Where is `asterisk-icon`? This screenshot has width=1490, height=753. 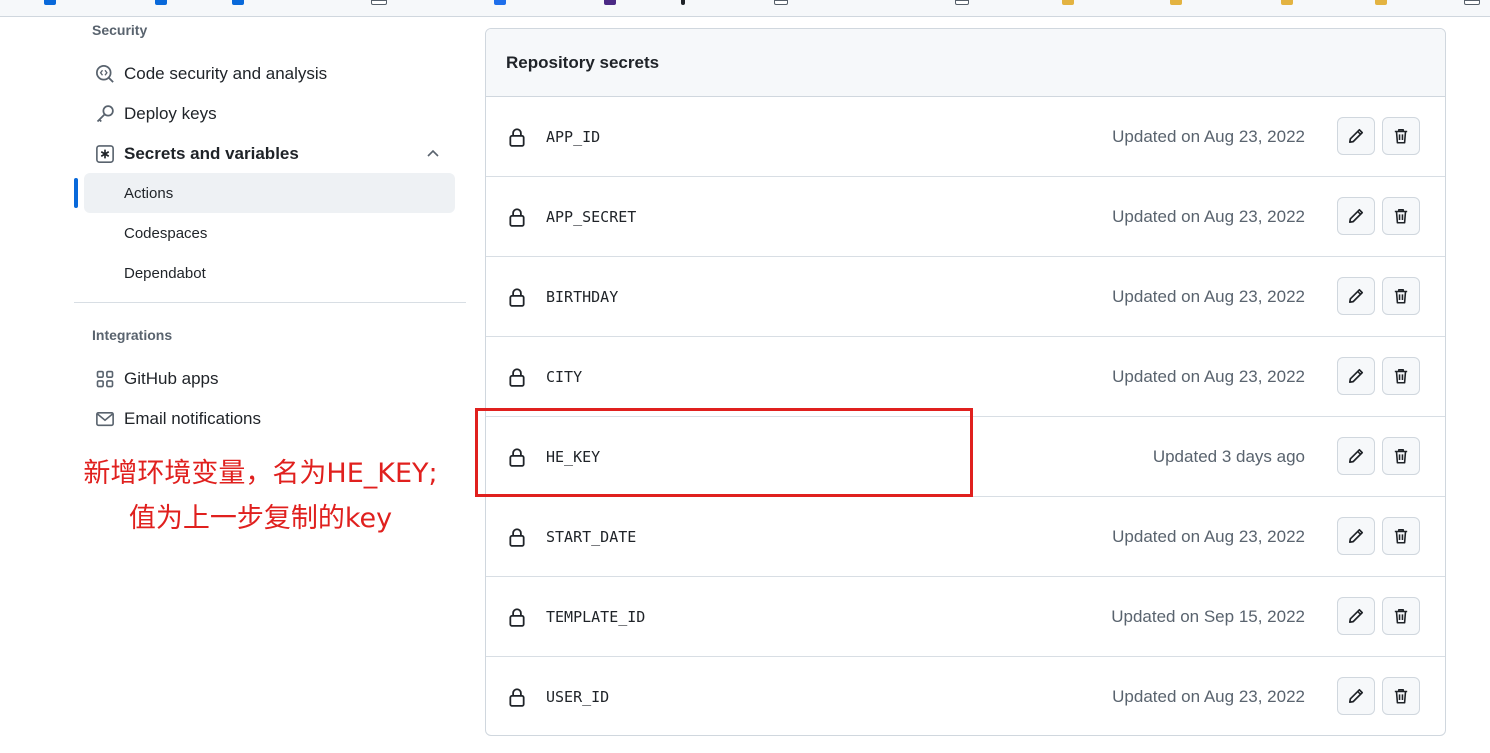
asterisk-icon is located at coordinates (105, 154).